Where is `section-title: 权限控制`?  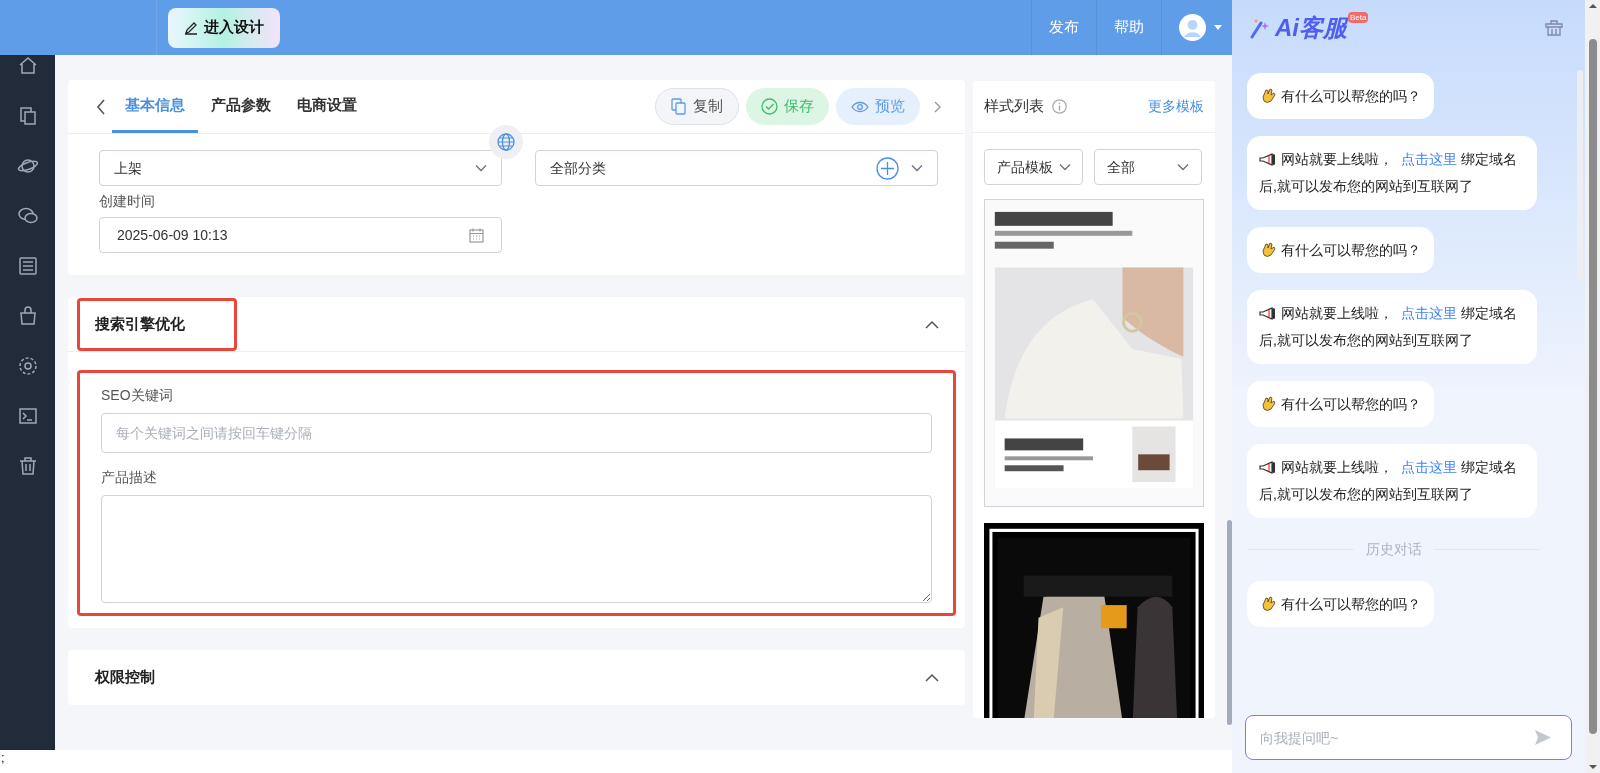
section-title: 权限控制 is located at coordinates (125, 677).